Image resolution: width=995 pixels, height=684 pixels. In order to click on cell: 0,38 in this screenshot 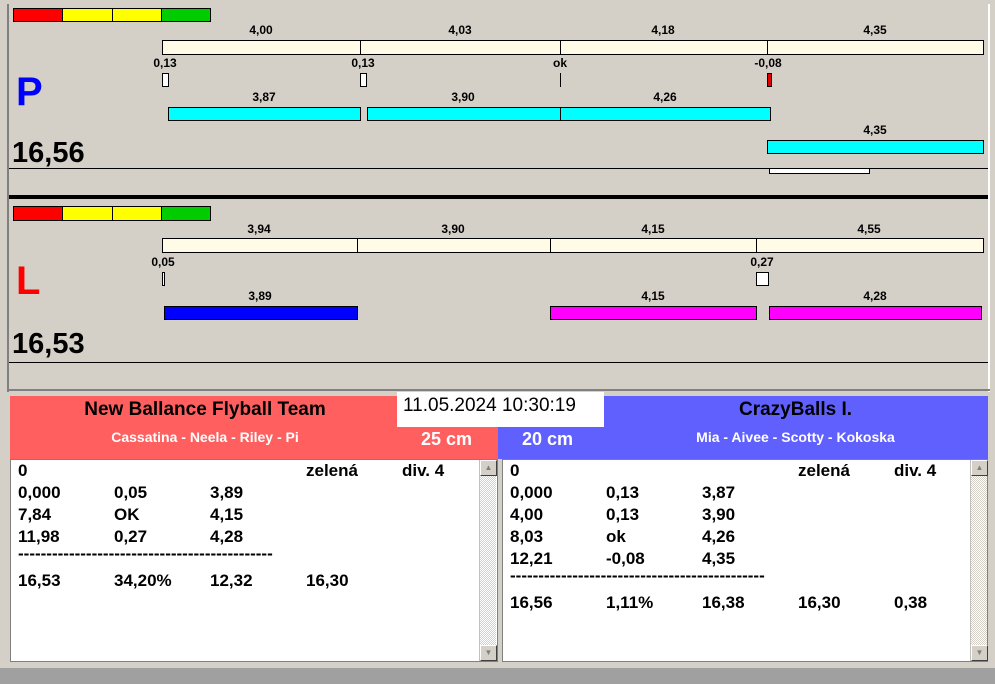, I will do `click(911, 602)`.